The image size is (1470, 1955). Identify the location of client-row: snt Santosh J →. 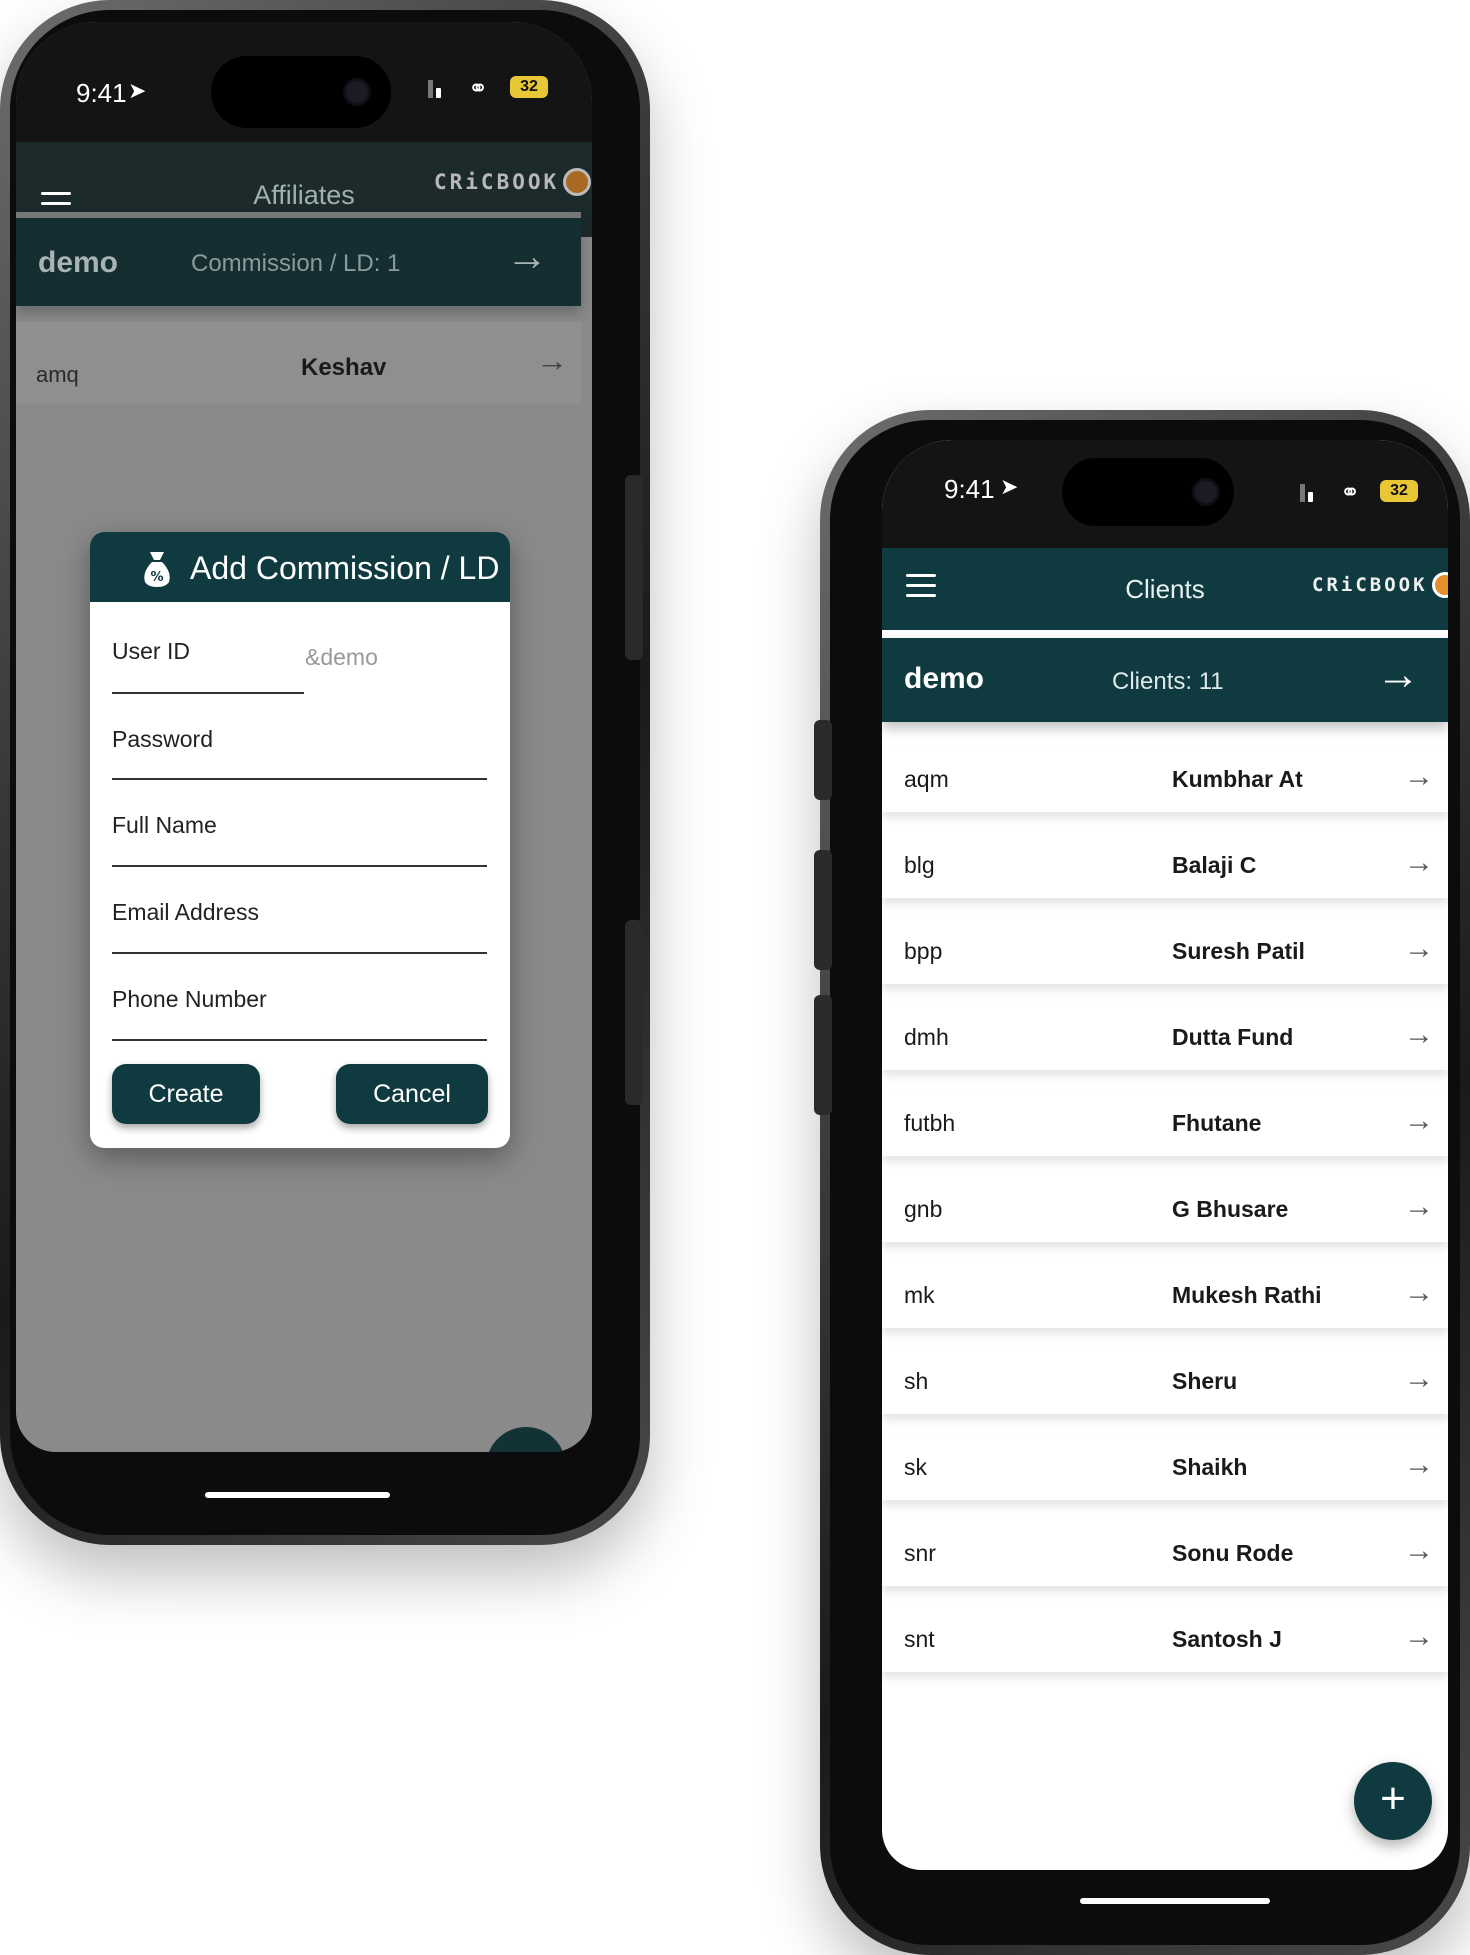
(1165, 1639).